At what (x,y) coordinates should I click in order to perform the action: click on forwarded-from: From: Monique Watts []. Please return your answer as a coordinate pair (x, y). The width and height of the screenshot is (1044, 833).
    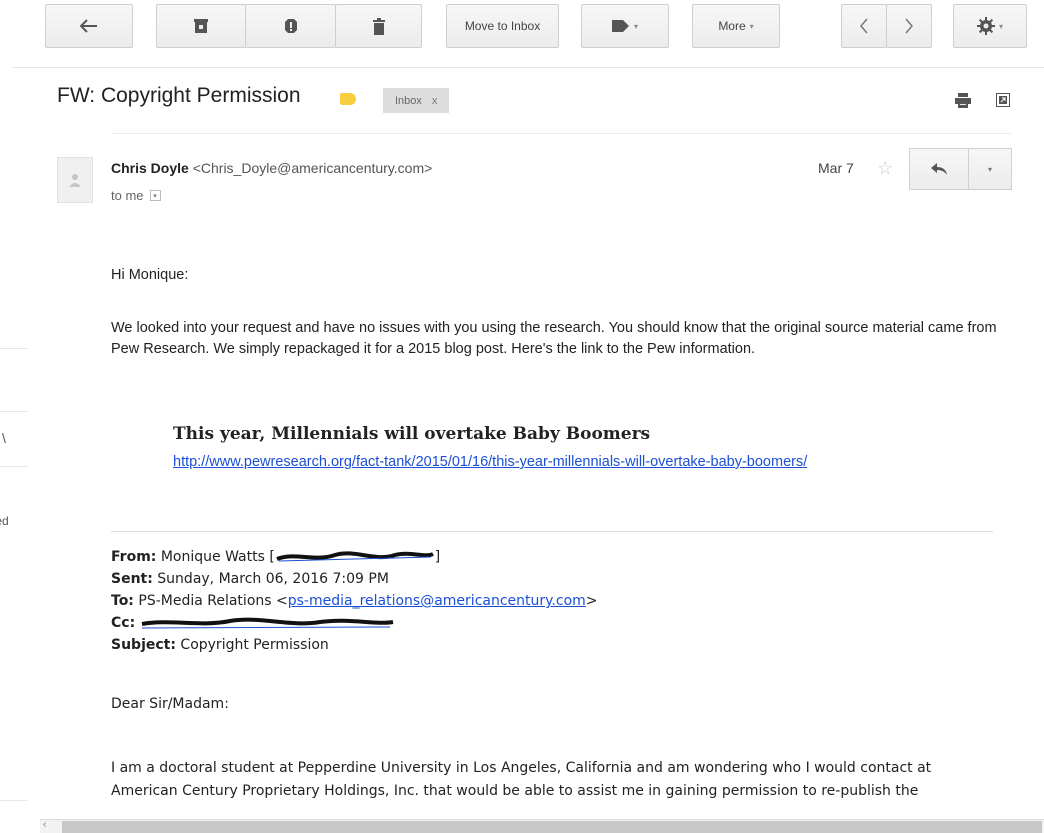
    Looking at the image, I should click on (276, 557).